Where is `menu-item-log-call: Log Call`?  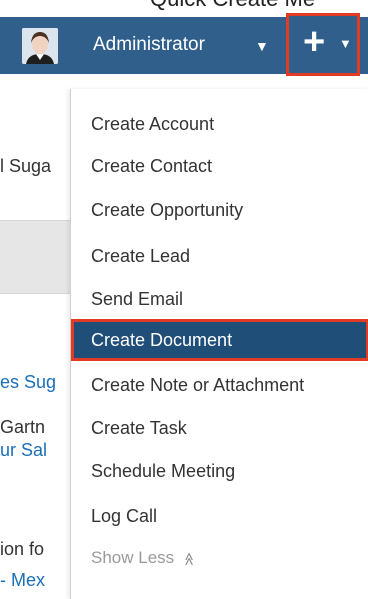 menu-item-log-call: Log Call is located at coordinates (219, 516).